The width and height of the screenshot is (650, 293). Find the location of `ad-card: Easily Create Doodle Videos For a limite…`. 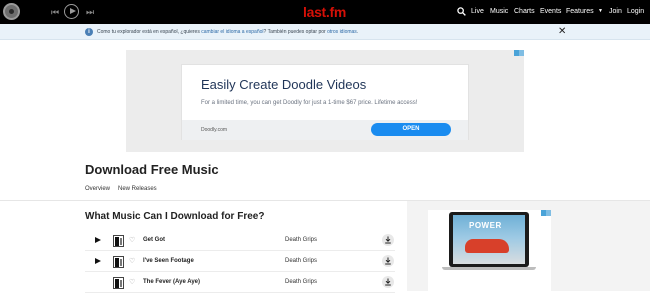

ad-card: Easily Create Doodle Videos For a limite… is located at coordinates (325, 102).